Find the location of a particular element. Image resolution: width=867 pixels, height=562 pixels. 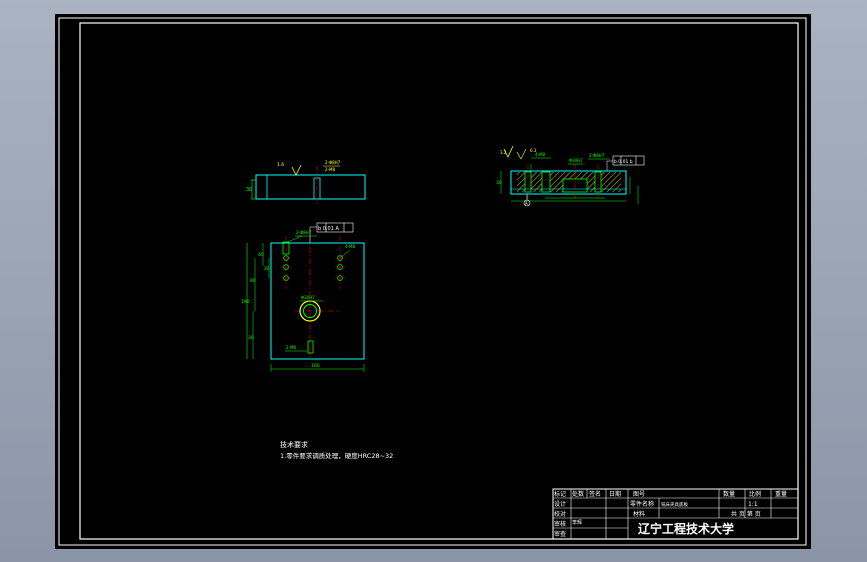

section-dim-d8: Φ30H7 is located at coordinates (576, 160).